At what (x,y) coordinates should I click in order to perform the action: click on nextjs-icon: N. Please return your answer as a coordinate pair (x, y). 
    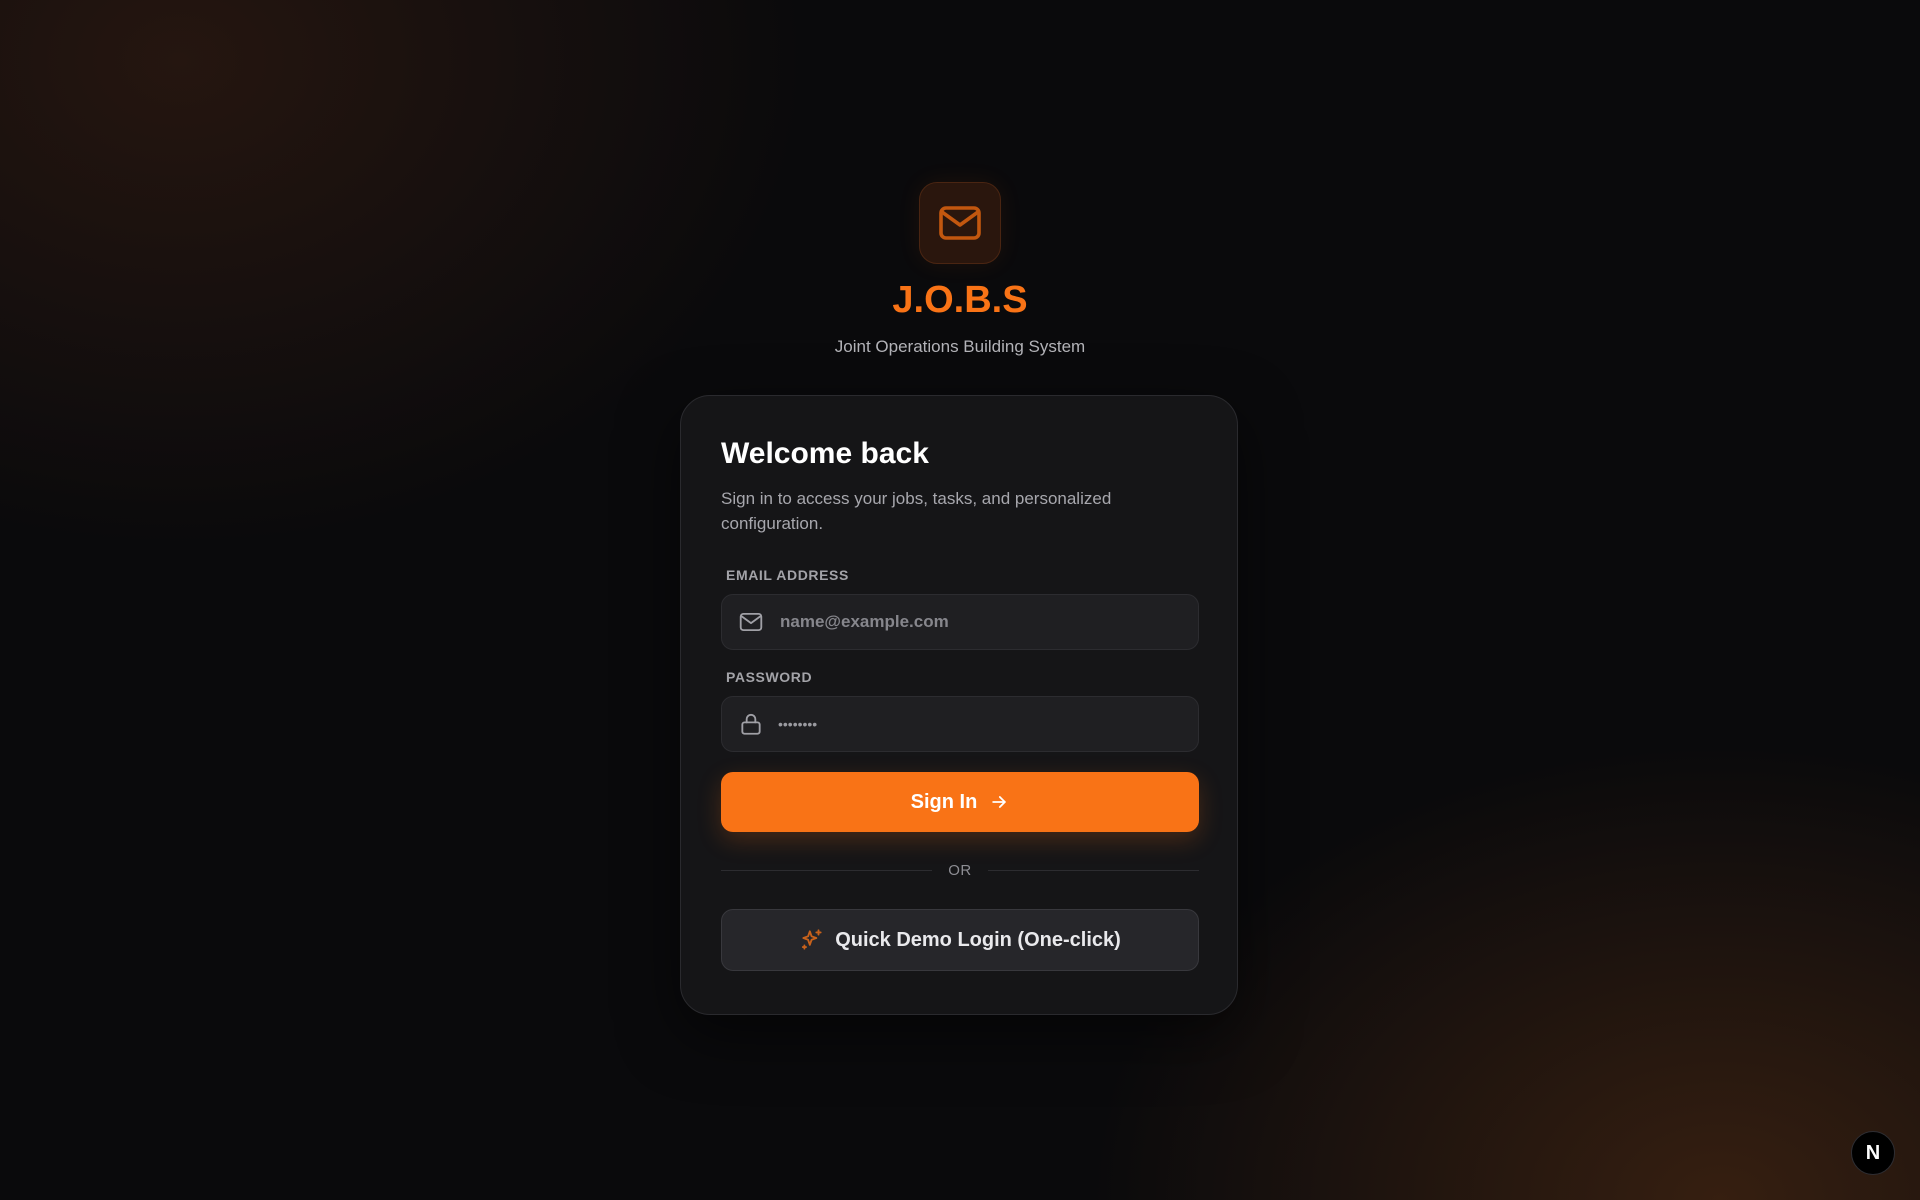
    Looking at the image, I should click on (1873, 1152).